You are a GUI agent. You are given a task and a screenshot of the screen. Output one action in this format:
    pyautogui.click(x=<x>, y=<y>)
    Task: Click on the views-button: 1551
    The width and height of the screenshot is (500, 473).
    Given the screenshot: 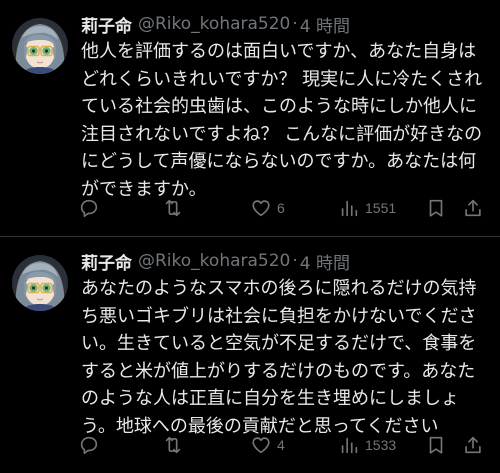 What is the action you would take?
    pyautogui.click(x=367, y=208)
    